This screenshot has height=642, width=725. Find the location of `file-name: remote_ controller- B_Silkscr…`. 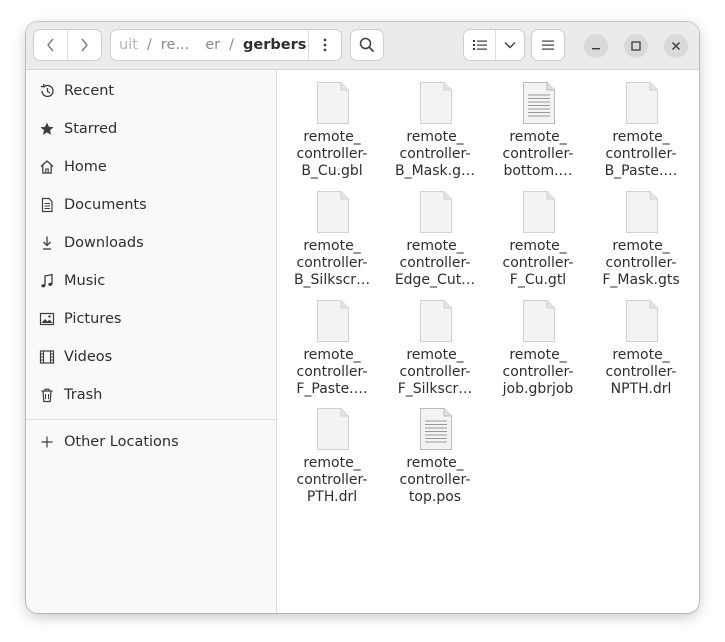

file-name: remote_ controller- B_Silkscr… is located at coordinates (332, 263).